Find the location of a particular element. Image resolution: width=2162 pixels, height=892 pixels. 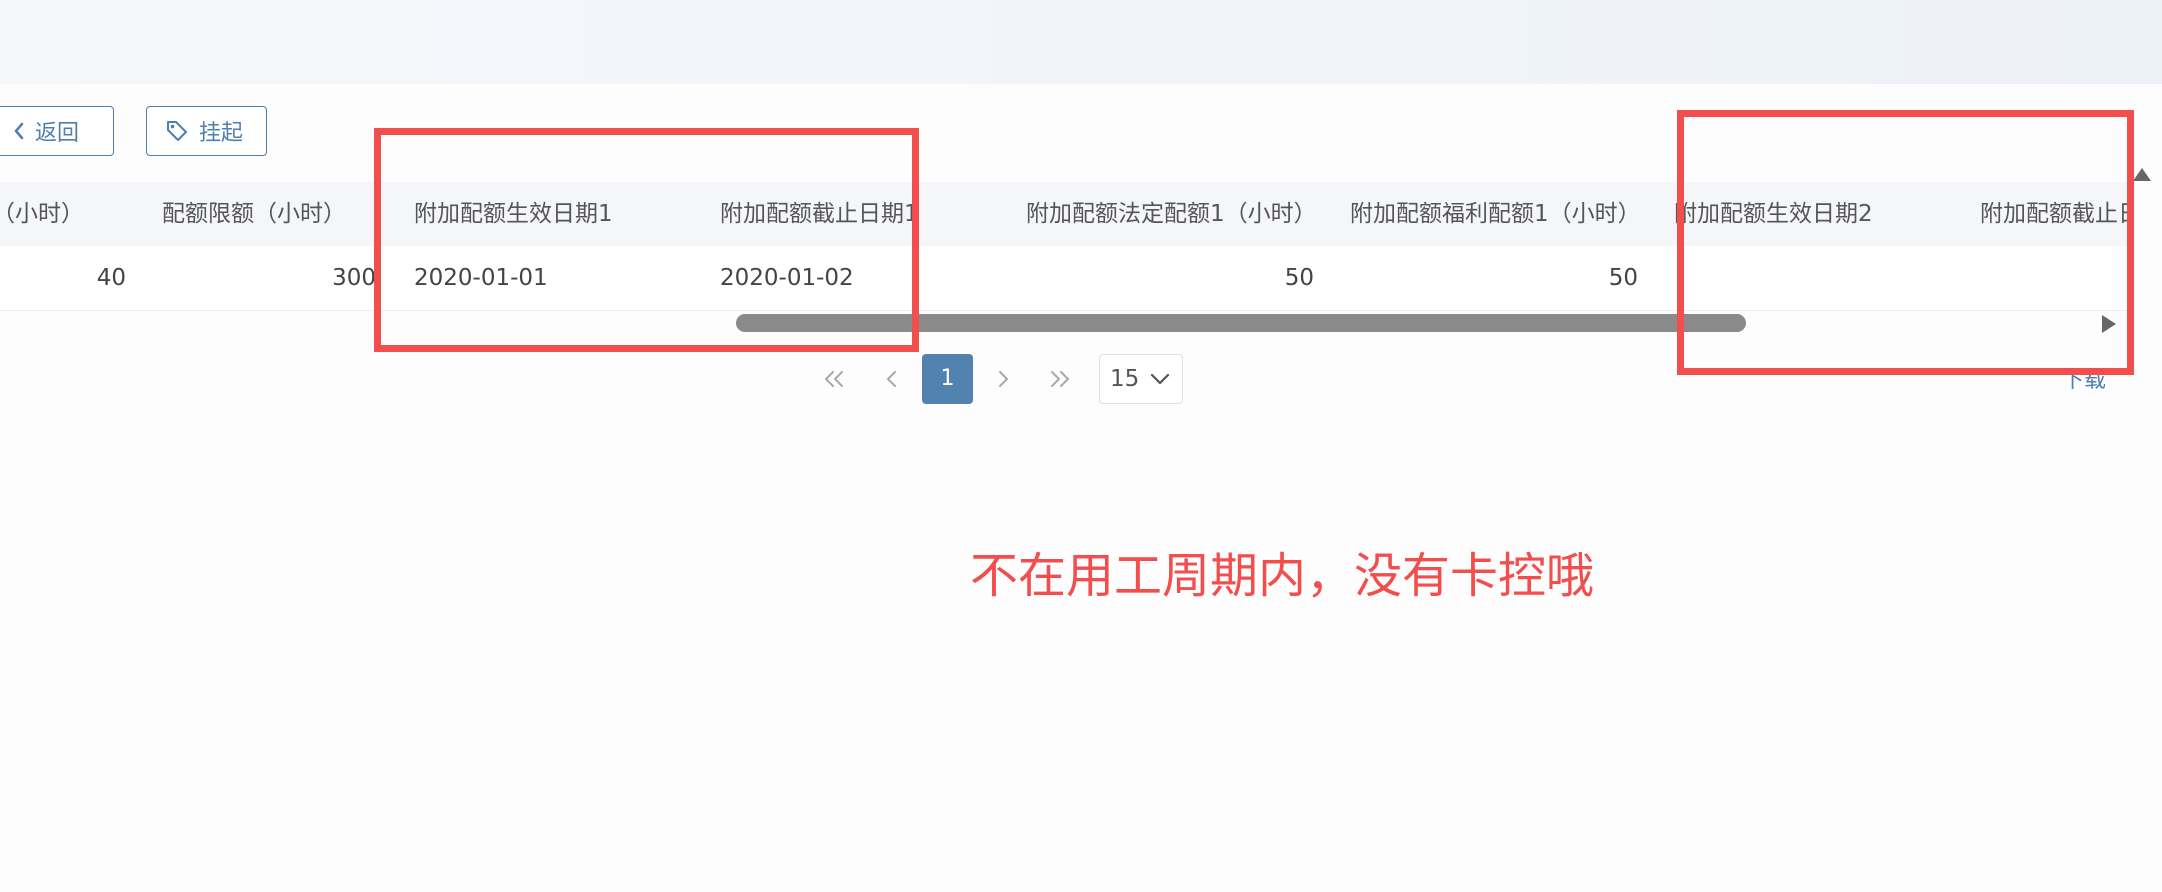

page-size-value: 15 is located at coordinates (1125, 379).